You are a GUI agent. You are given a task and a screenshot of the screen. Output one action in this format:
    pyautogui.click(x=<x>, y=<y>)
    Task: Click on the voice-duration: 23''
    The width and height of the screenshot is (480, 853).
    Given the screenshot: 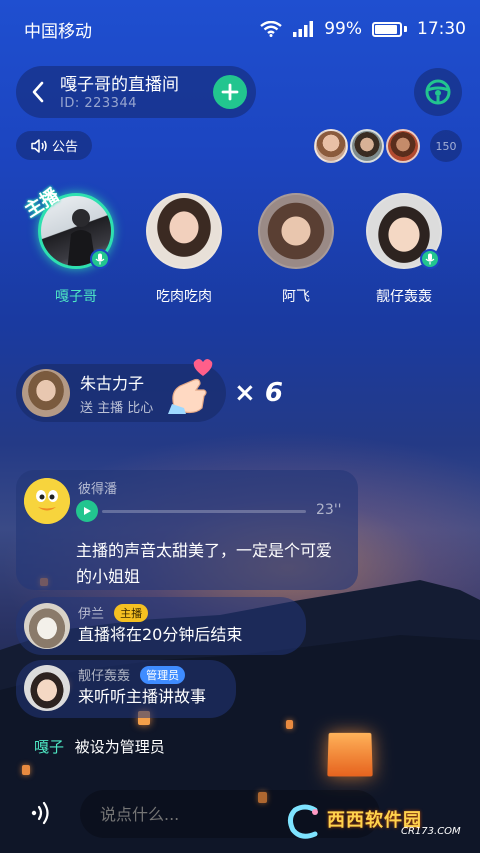 What is the action you would take?
    pyautogui.click(x=329, y=510)
    